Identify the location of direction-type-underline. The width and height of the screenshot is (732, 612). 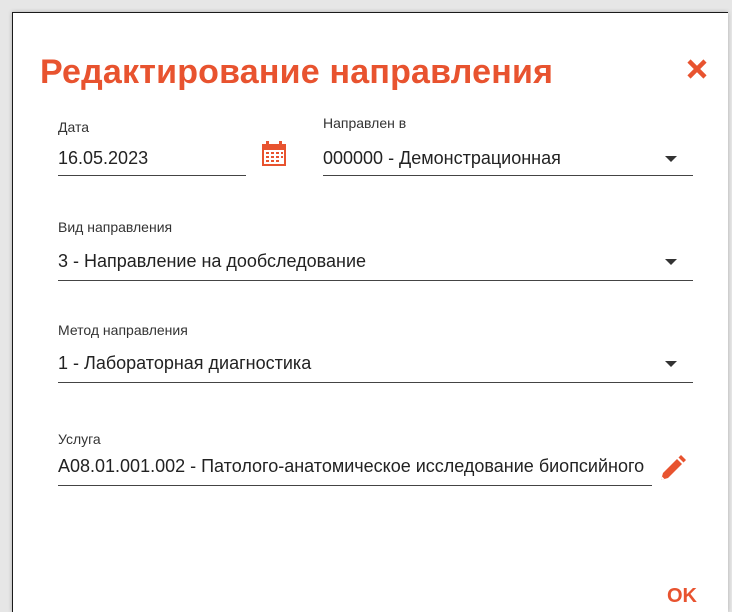
(375, 280).